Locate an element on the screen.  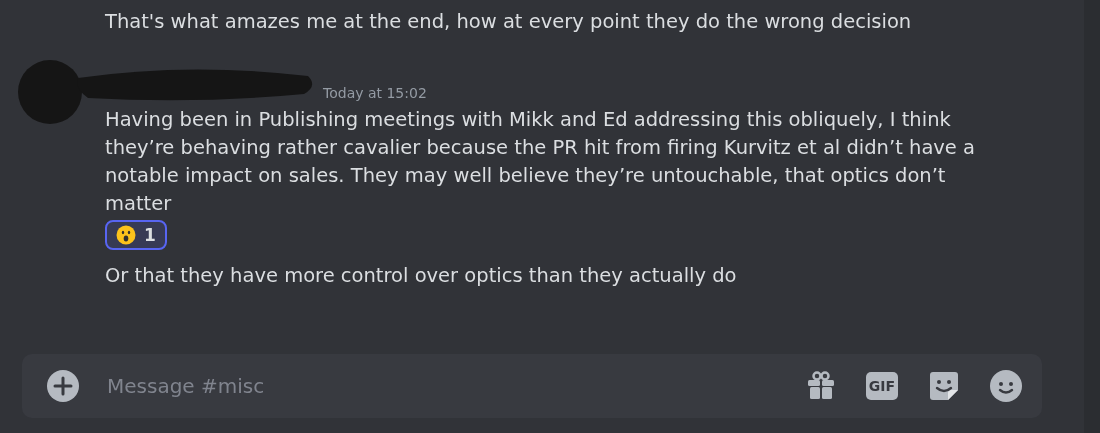
message-text: Or that they have more control over optics than they actually do is located at coordinates (421, 276).